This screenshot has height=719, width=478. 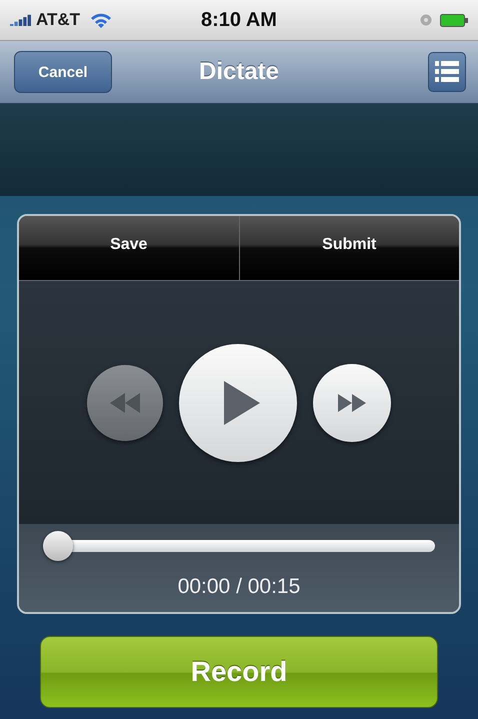 What do you see at coordinates (63, 72) in the screenshot?
I see `cancel-button: Cancel` at bounding box center [63, 72].